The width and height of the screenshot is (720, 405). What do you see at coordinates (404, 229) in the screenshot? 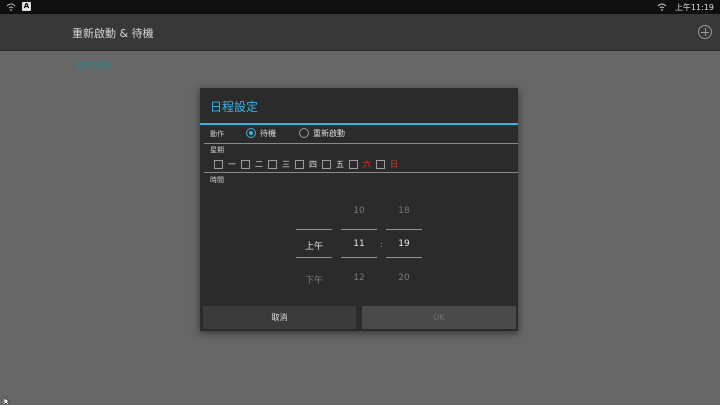
I see `minute-picker-top-line` at bounding box center [404, 229].